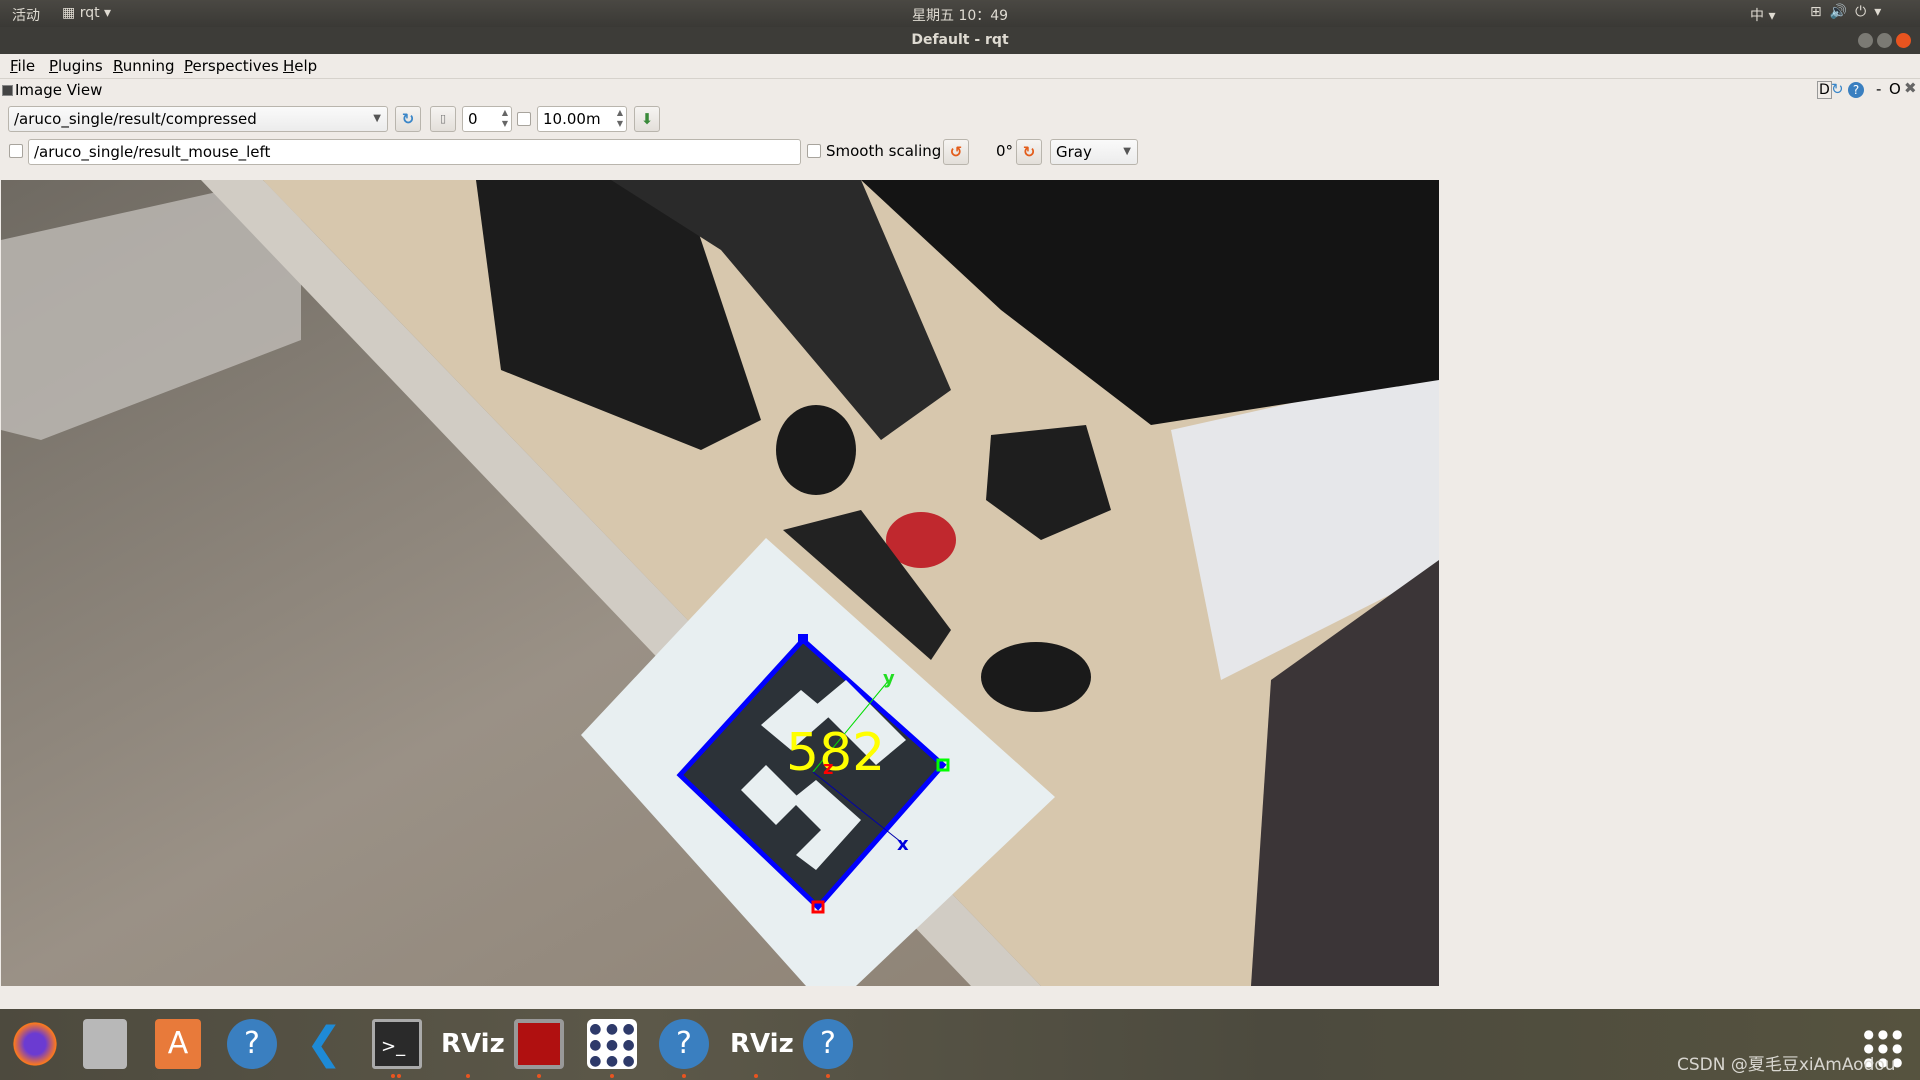 The width and height of the screenshot is (1920, 1080). What do you see at coordinates (1029, 152) in the screenshot?
I see `rotate-right-button: ↻` at bounding box center [1029, 152].